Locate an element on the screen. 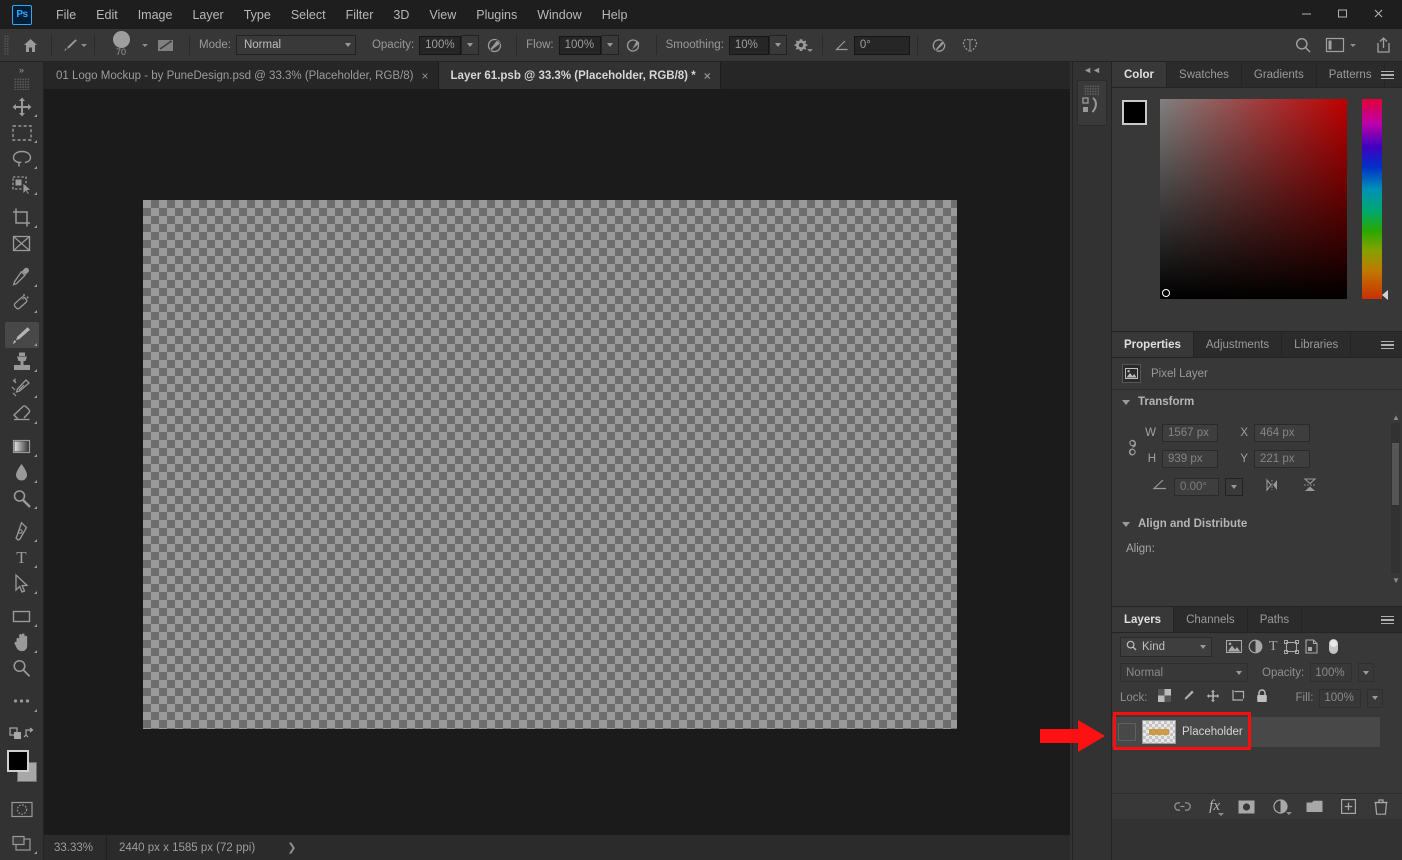 This screenshot has height=860, width=1402. filter-type-icon: T is located at coordinates (1273, 647).